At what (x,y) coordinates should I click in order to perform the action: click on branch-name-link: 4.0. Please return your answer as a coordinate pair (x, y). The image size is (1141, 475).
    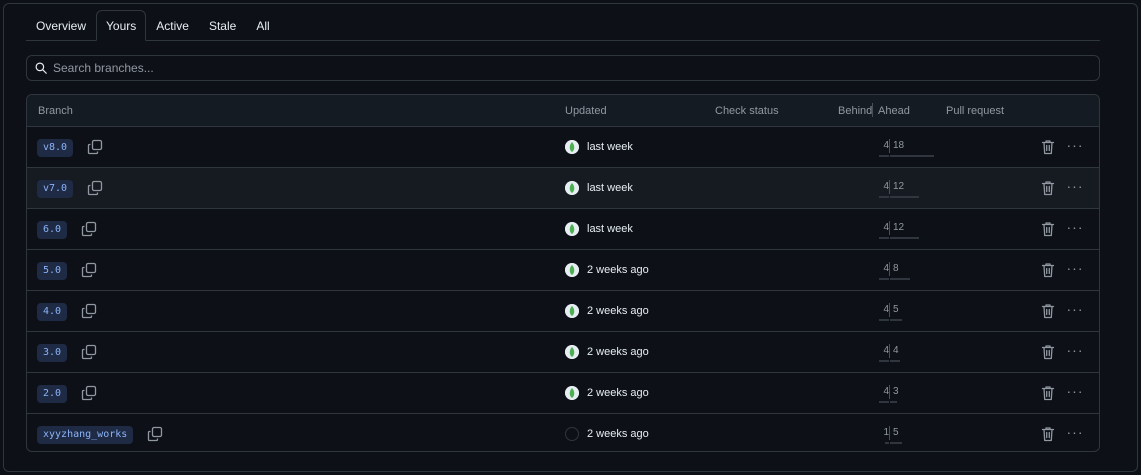
    Looking at the image, I should click on (52, 312).